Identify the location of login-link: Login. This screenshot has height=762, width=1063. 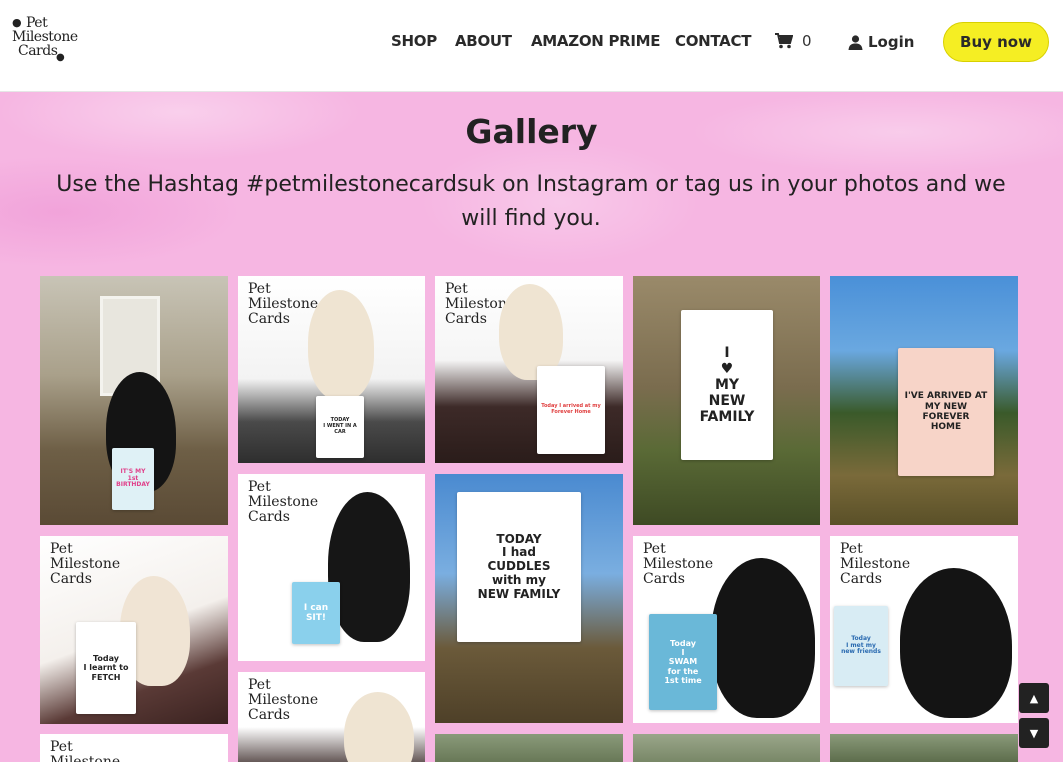
(881, 42).